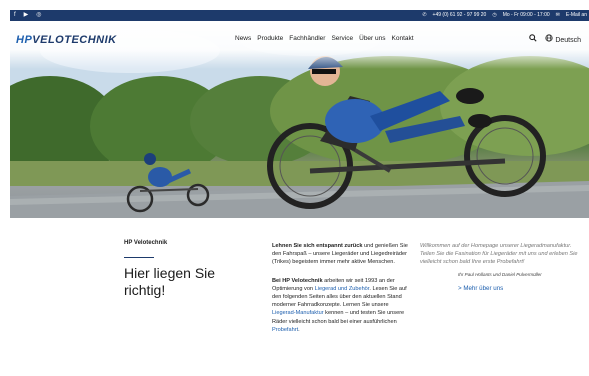 The image size is (589, 376). I want to click on social-links: f ▶ ◎, so click(28, 15).